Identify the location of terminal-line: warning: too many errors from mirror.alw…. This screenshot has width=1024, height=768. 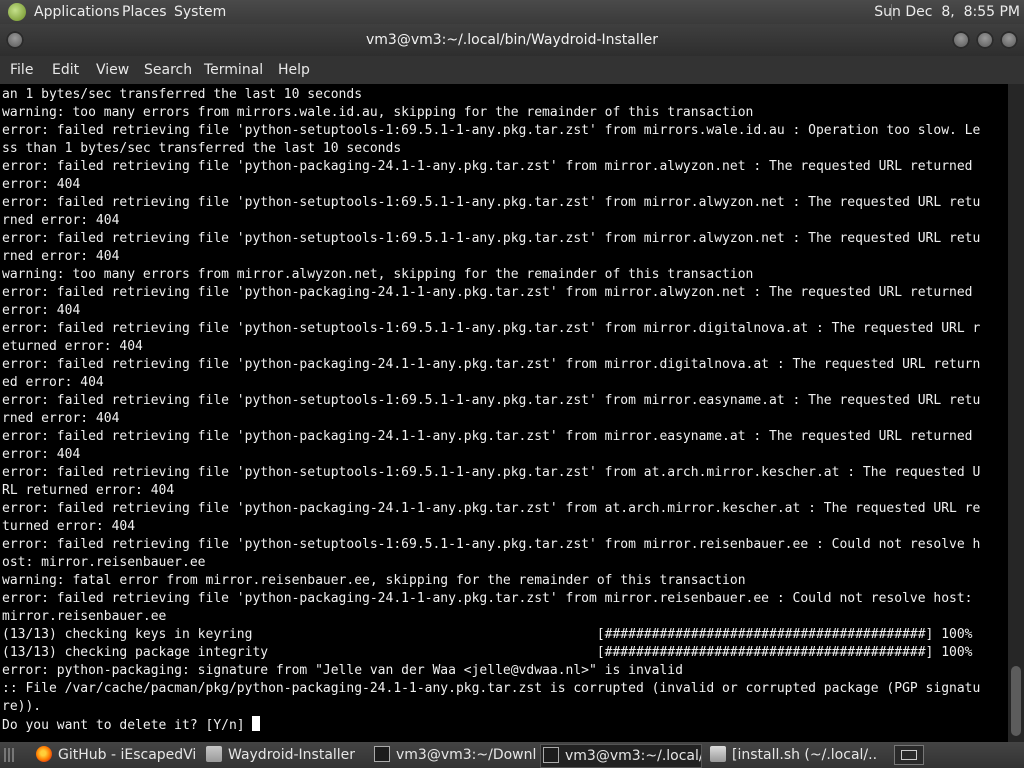
(378, 274).